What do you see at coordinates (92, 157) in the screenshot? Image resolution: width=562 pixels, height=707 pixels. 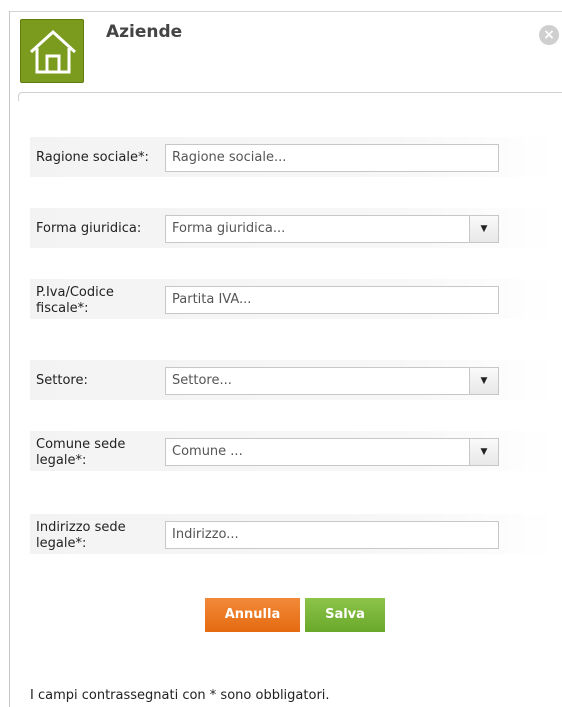 I see `field-label: Ragione sociale*:` at bounding box center [92, 157].